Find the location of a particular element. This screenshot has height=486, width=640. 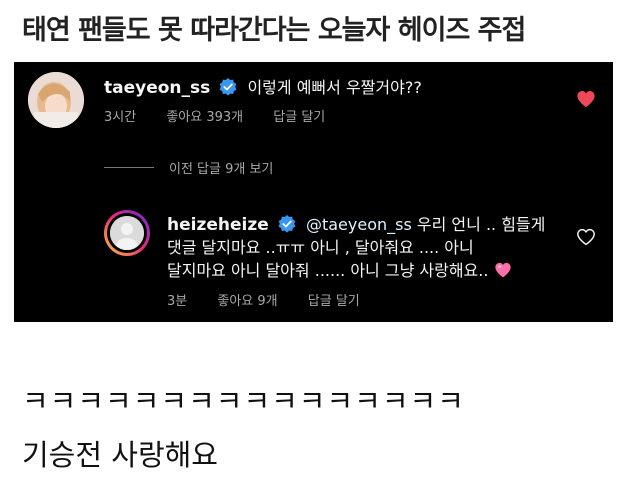

heart-filled-icon is located at coordinates (586, 99).